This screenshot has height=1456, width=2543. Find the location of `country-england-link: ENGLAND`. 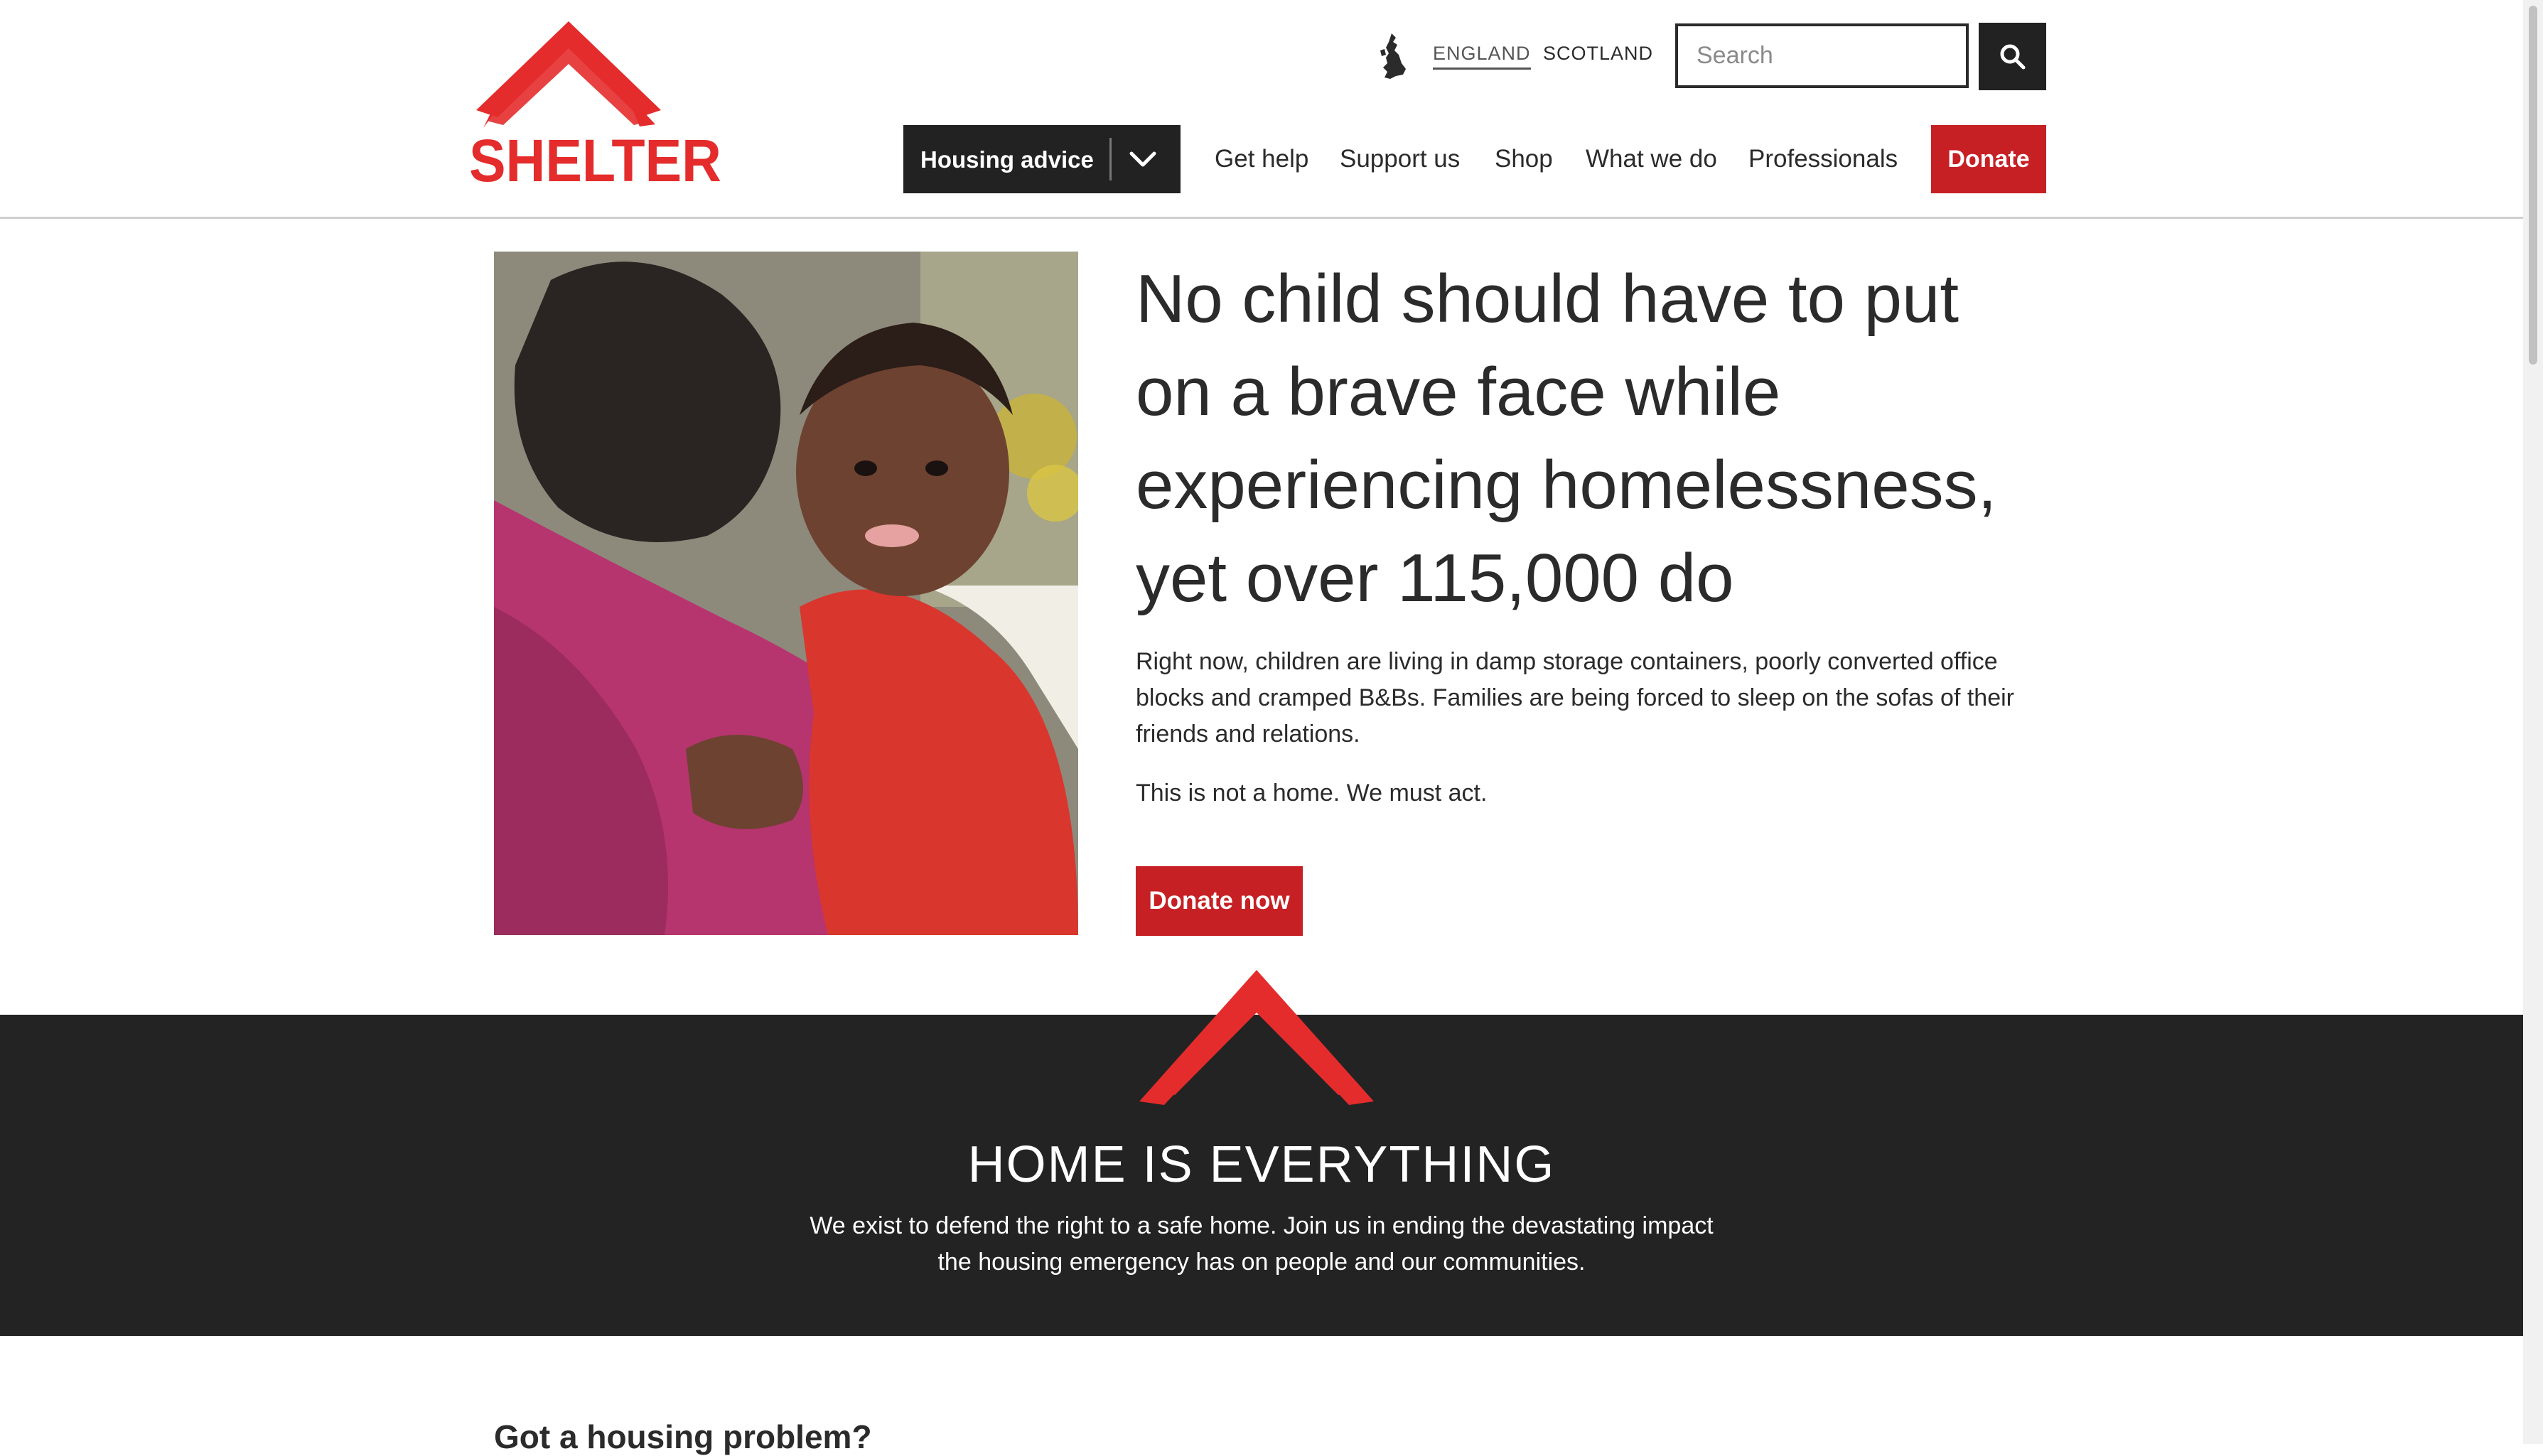

country-england-link: ENGLAND is located at coordinates (1482, 57).